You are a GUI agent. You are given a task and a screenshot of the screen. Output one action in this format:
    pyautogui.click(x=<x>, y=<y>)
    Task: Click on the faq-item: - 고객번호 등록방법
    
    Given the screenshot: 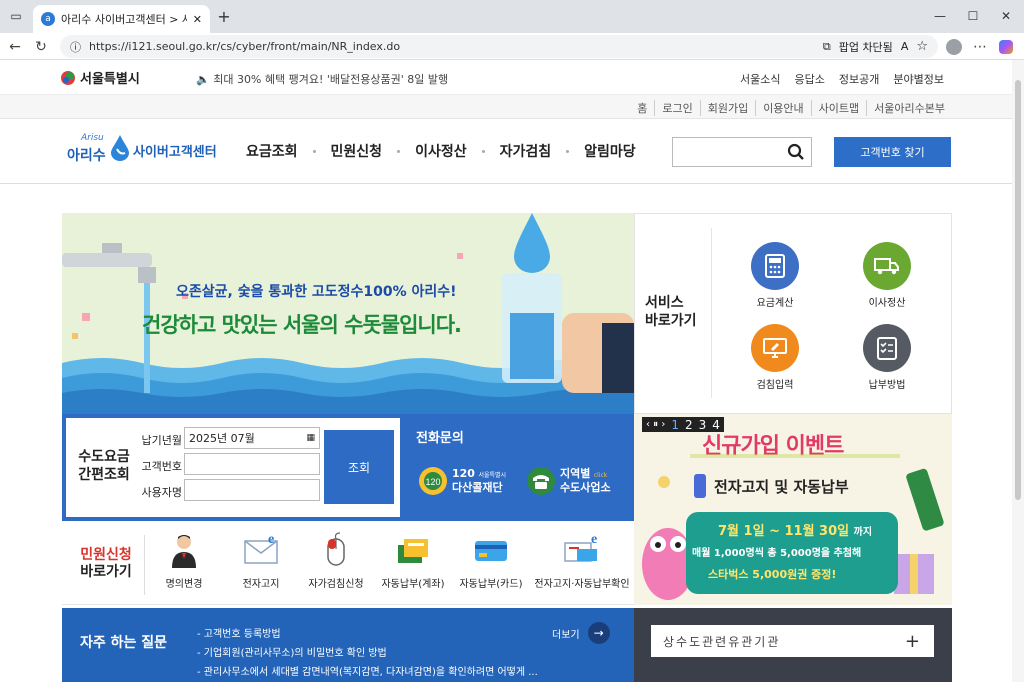 What is the action you would take?
    pyautogui.click(x=367, y=634)
    